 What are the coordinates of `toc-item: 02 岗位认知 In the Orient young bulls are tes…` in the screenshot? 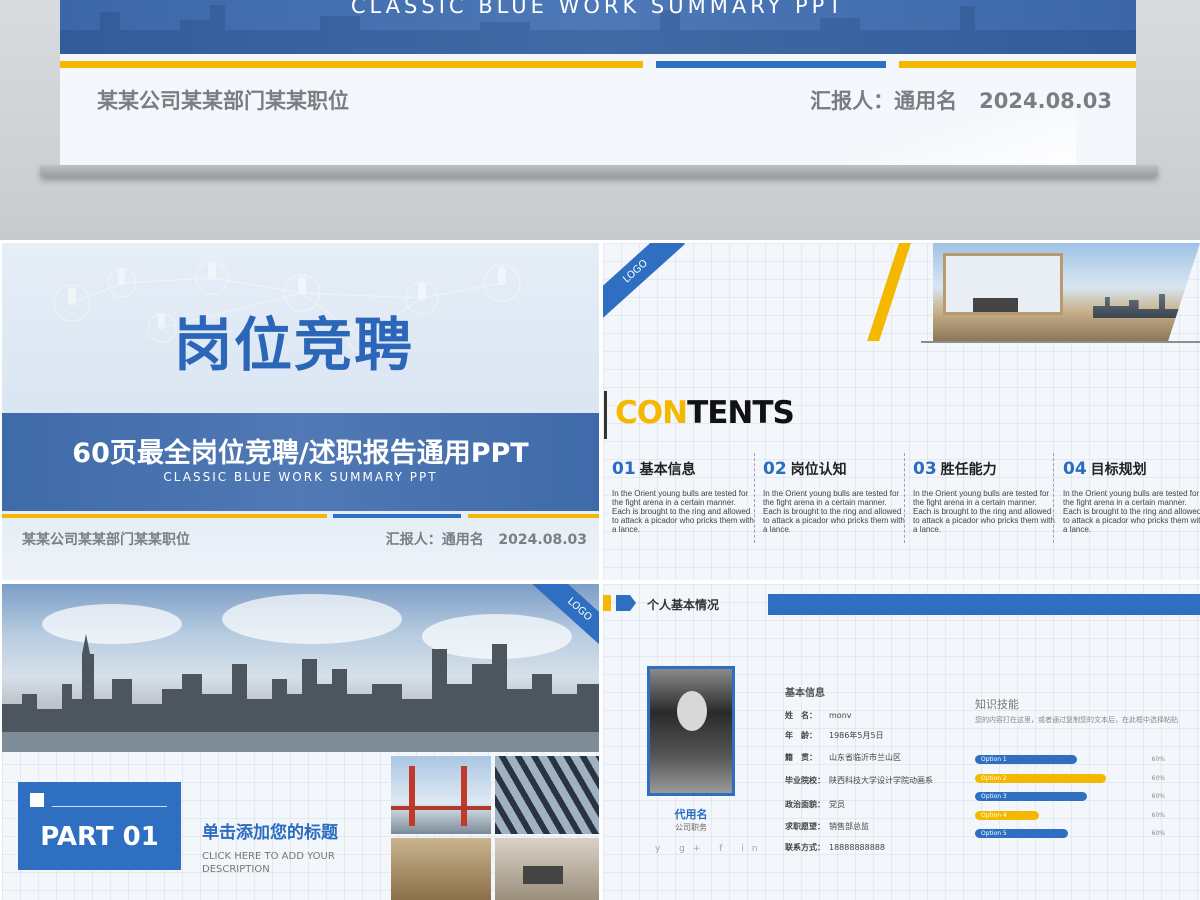 It's located at (834, 496).